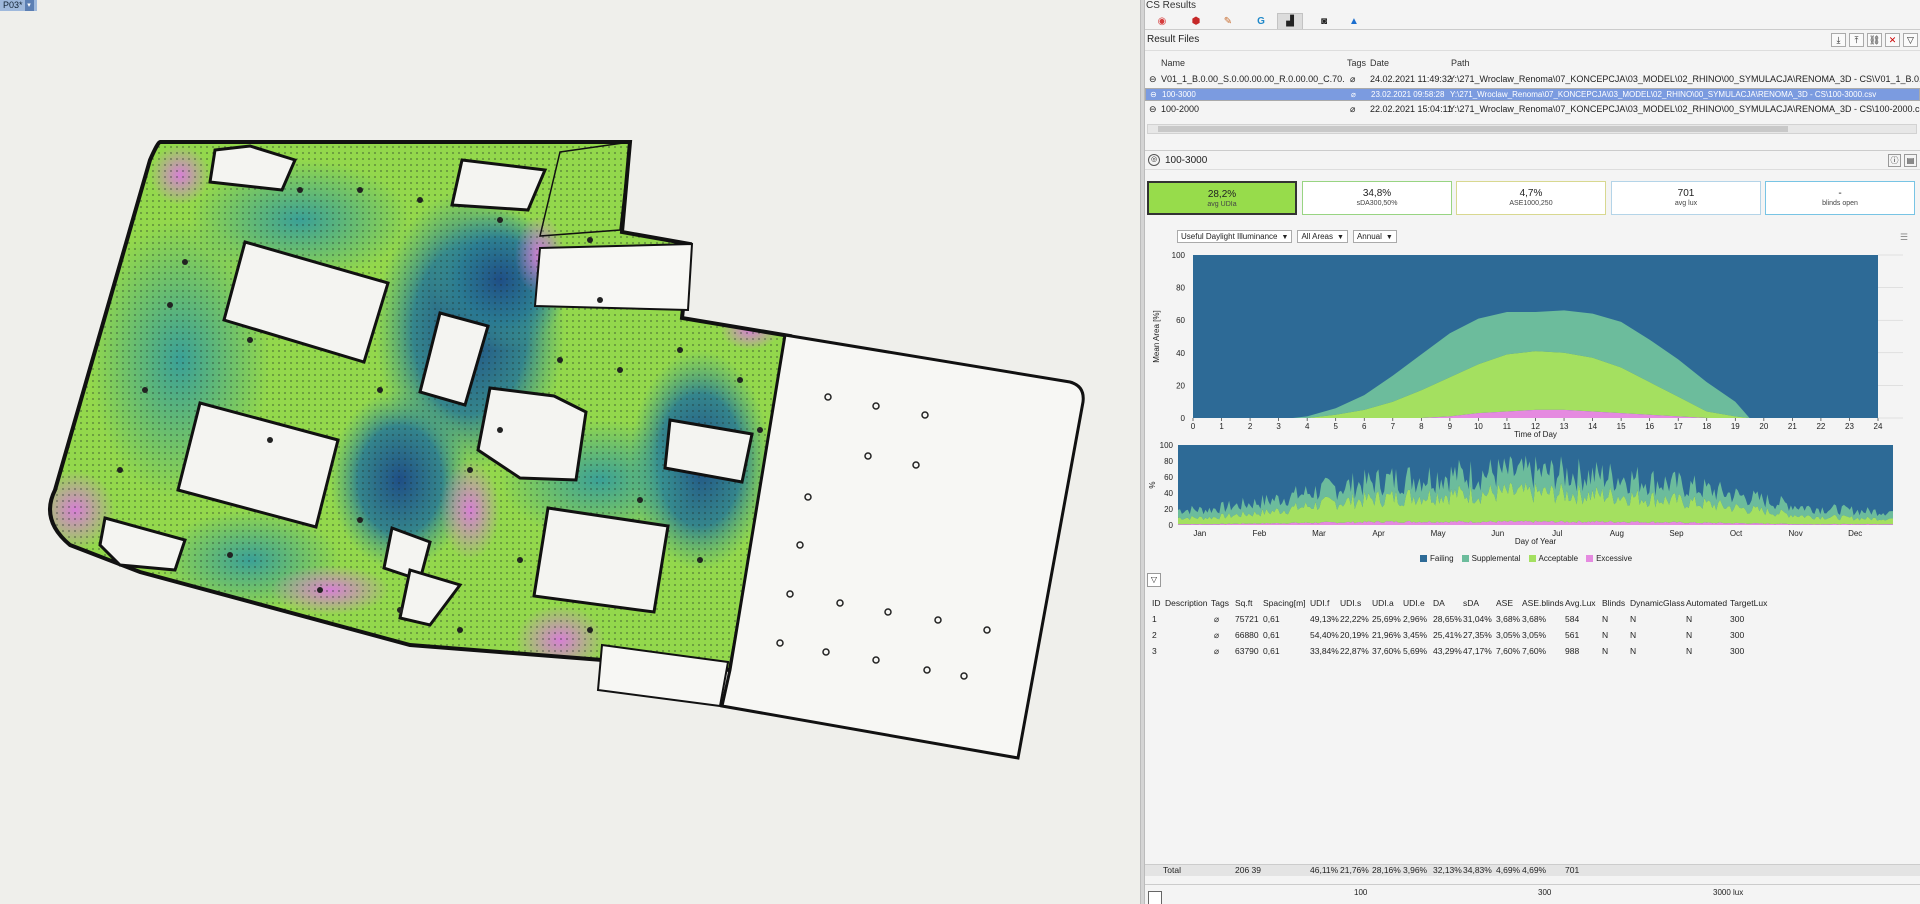 The height and width of the screenshot is (904, 1920). I want to click on y2-tick-label: 80, so click(1168, 461).